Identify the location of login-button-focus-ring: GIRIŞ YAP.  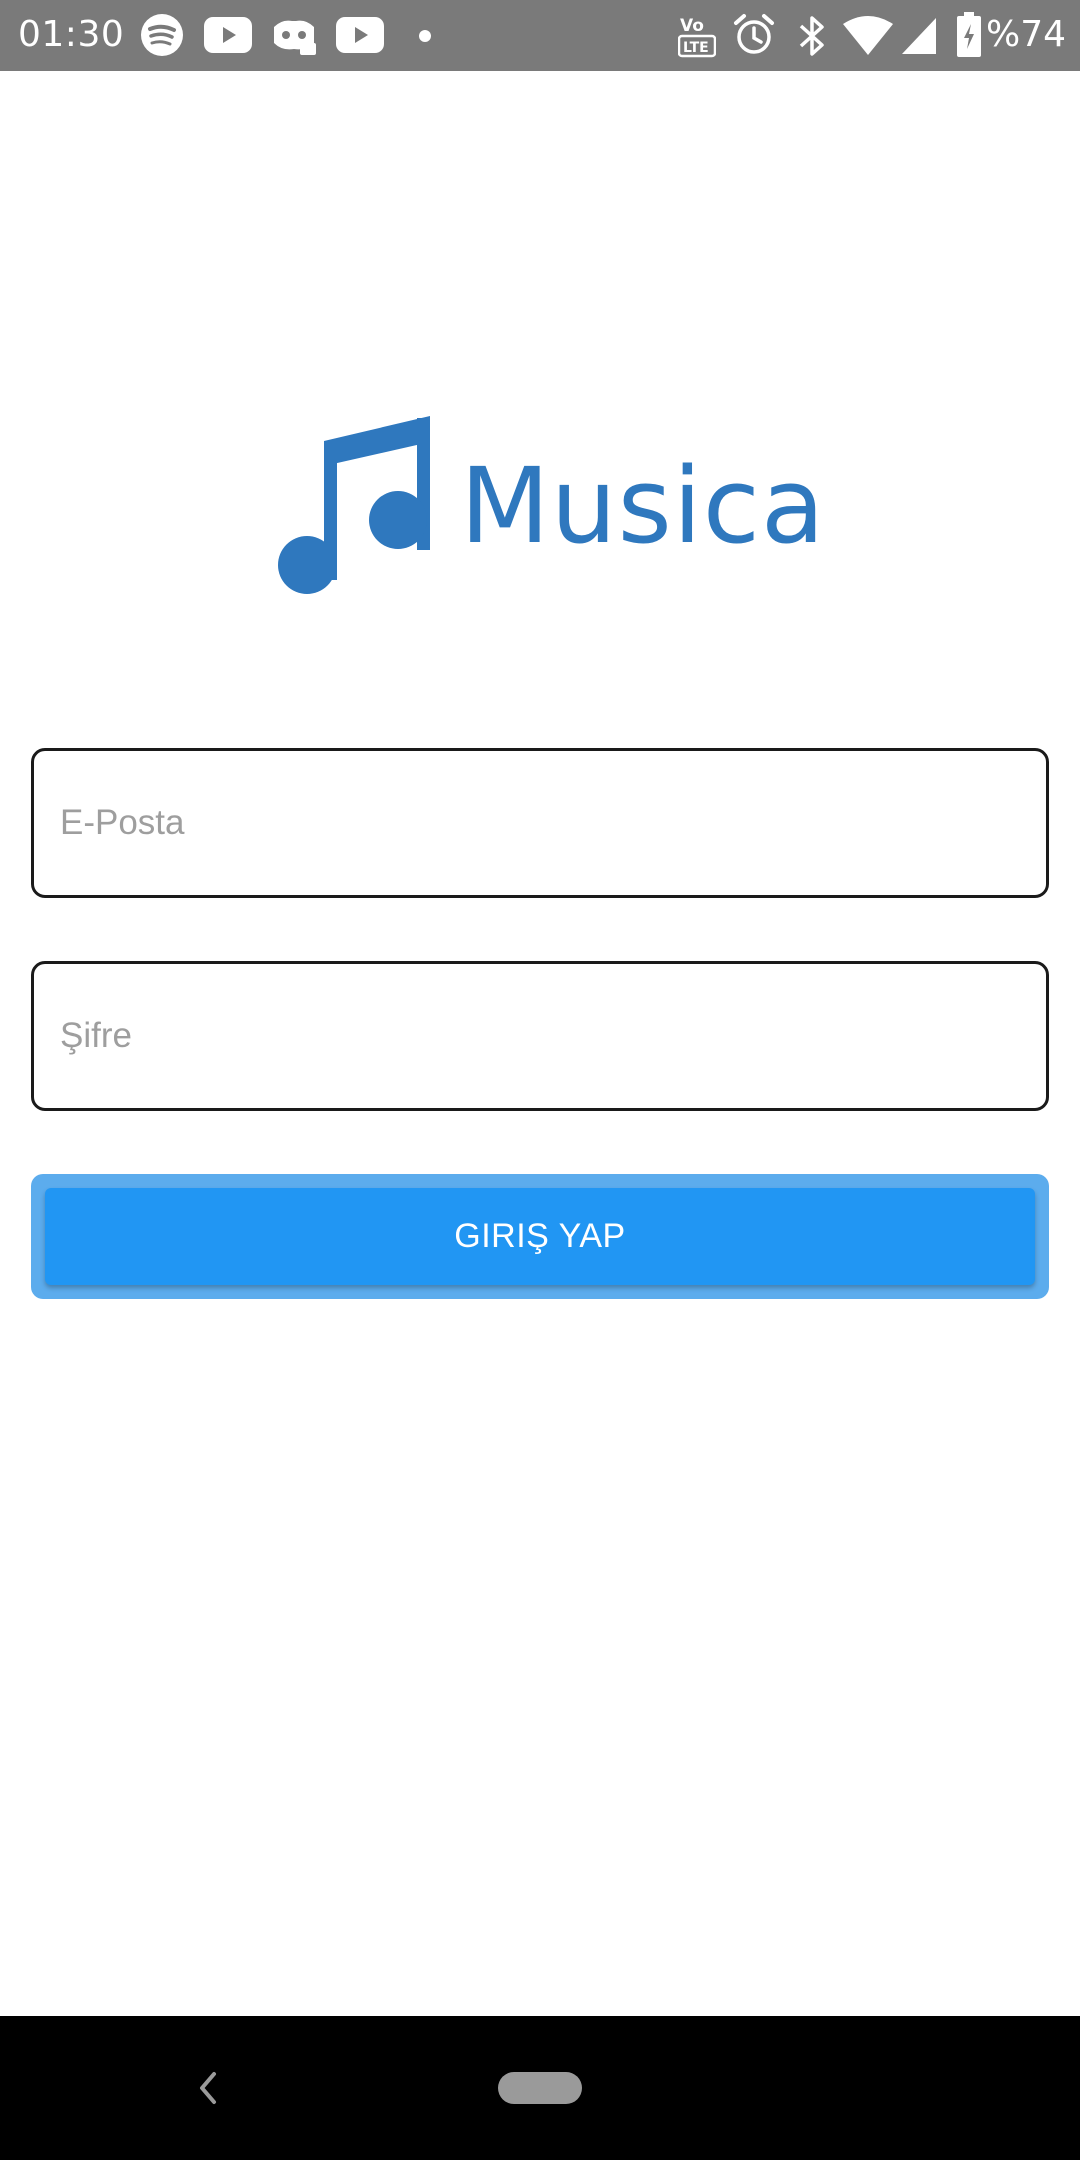
(540, 1236).